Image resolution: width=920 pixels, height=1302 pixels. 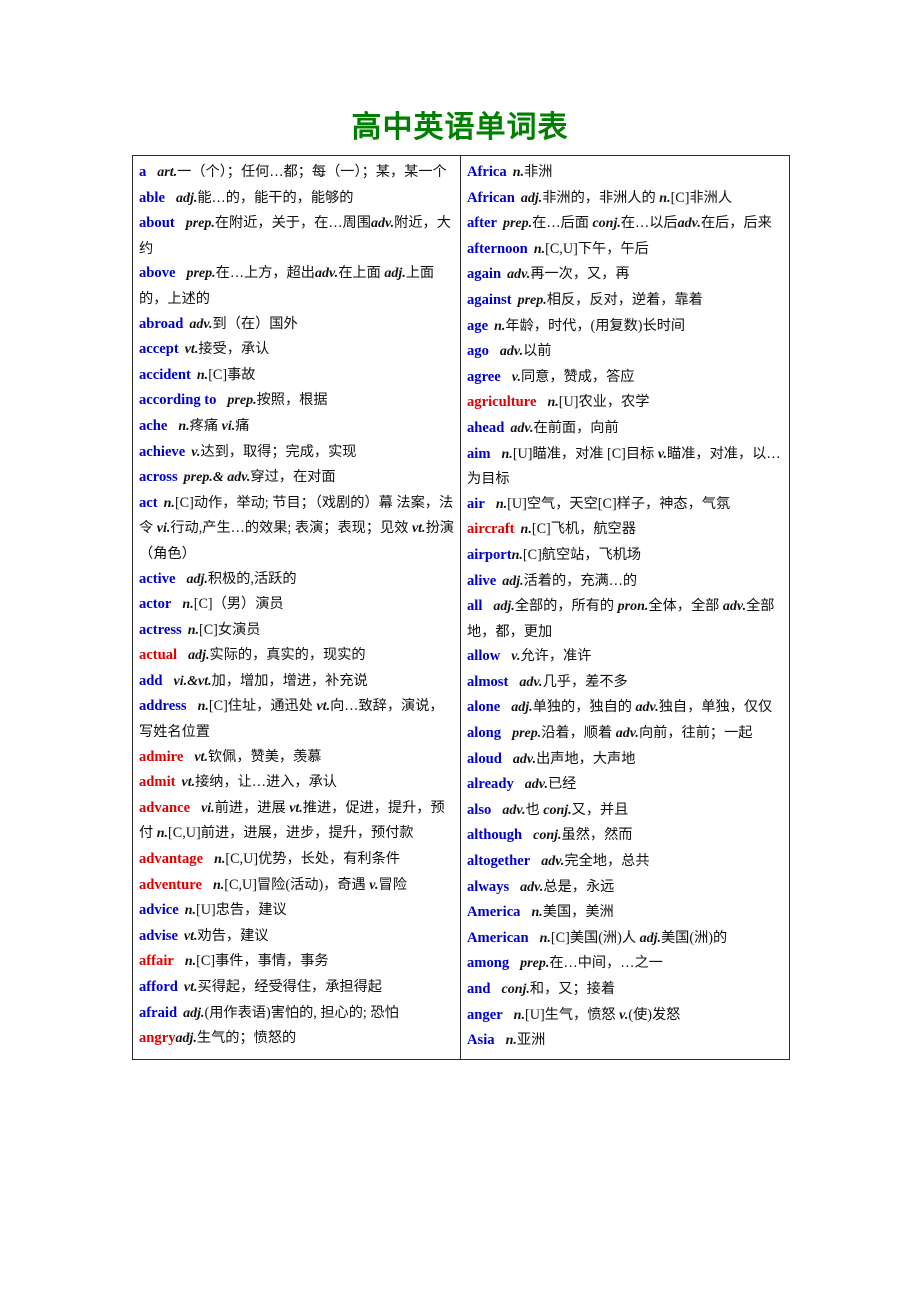 I want to click on vocabulary-entry: again adv.再一次，又，再, so click(x=625, y=275).